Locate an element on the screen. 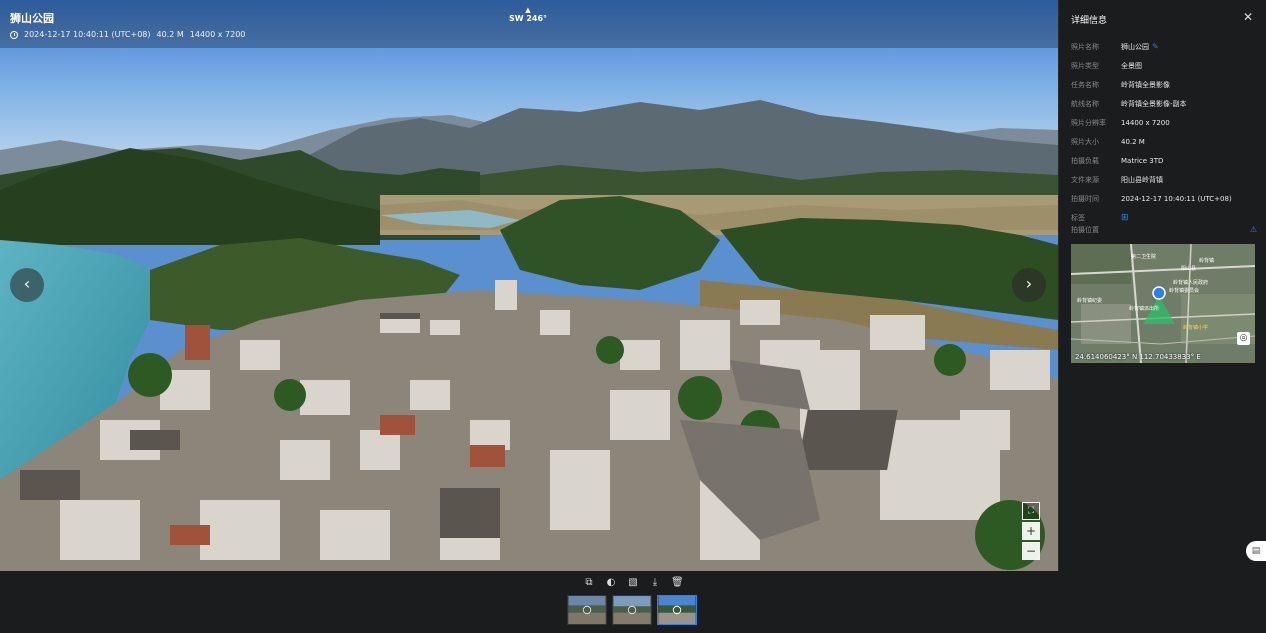 The image size is (1266, 633). detail-label: 照片名称 is located at coordinates (1085, 46).